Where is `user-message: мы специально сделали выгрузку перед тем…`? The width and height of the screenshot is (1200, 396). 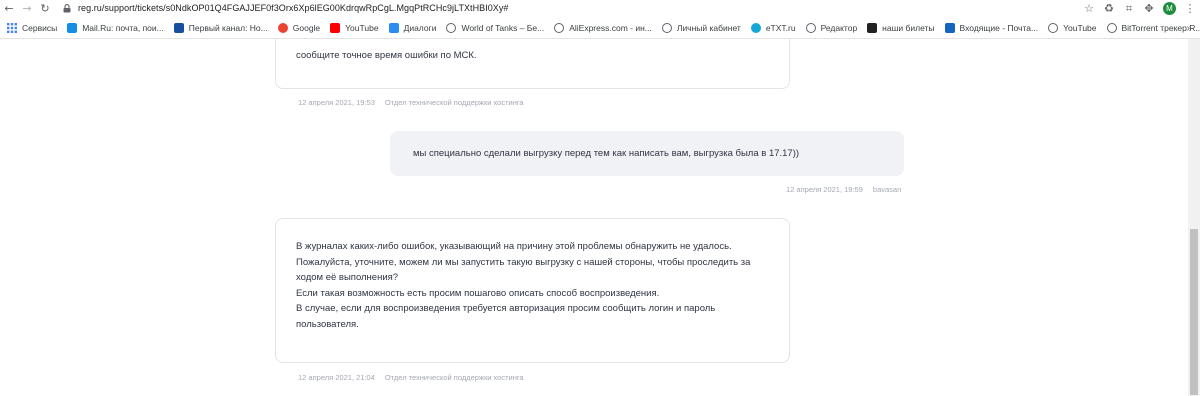 user-message: мы специально сделали выгрузку перед тем… is located at coordinates (647, 153).